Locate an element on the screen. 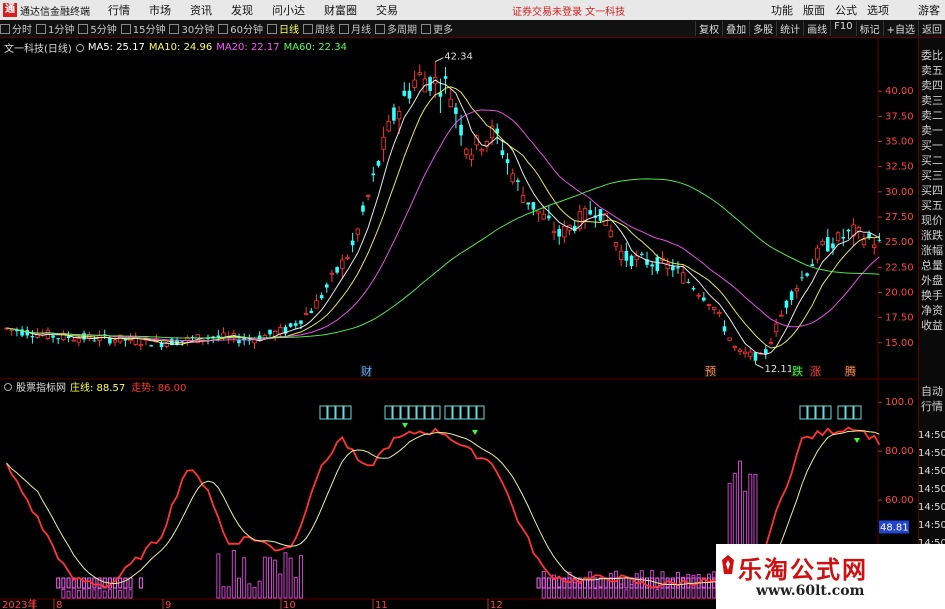 The image size is (945, 609). indicator-name: 股票指标网 is located at coordinates (43, 386).